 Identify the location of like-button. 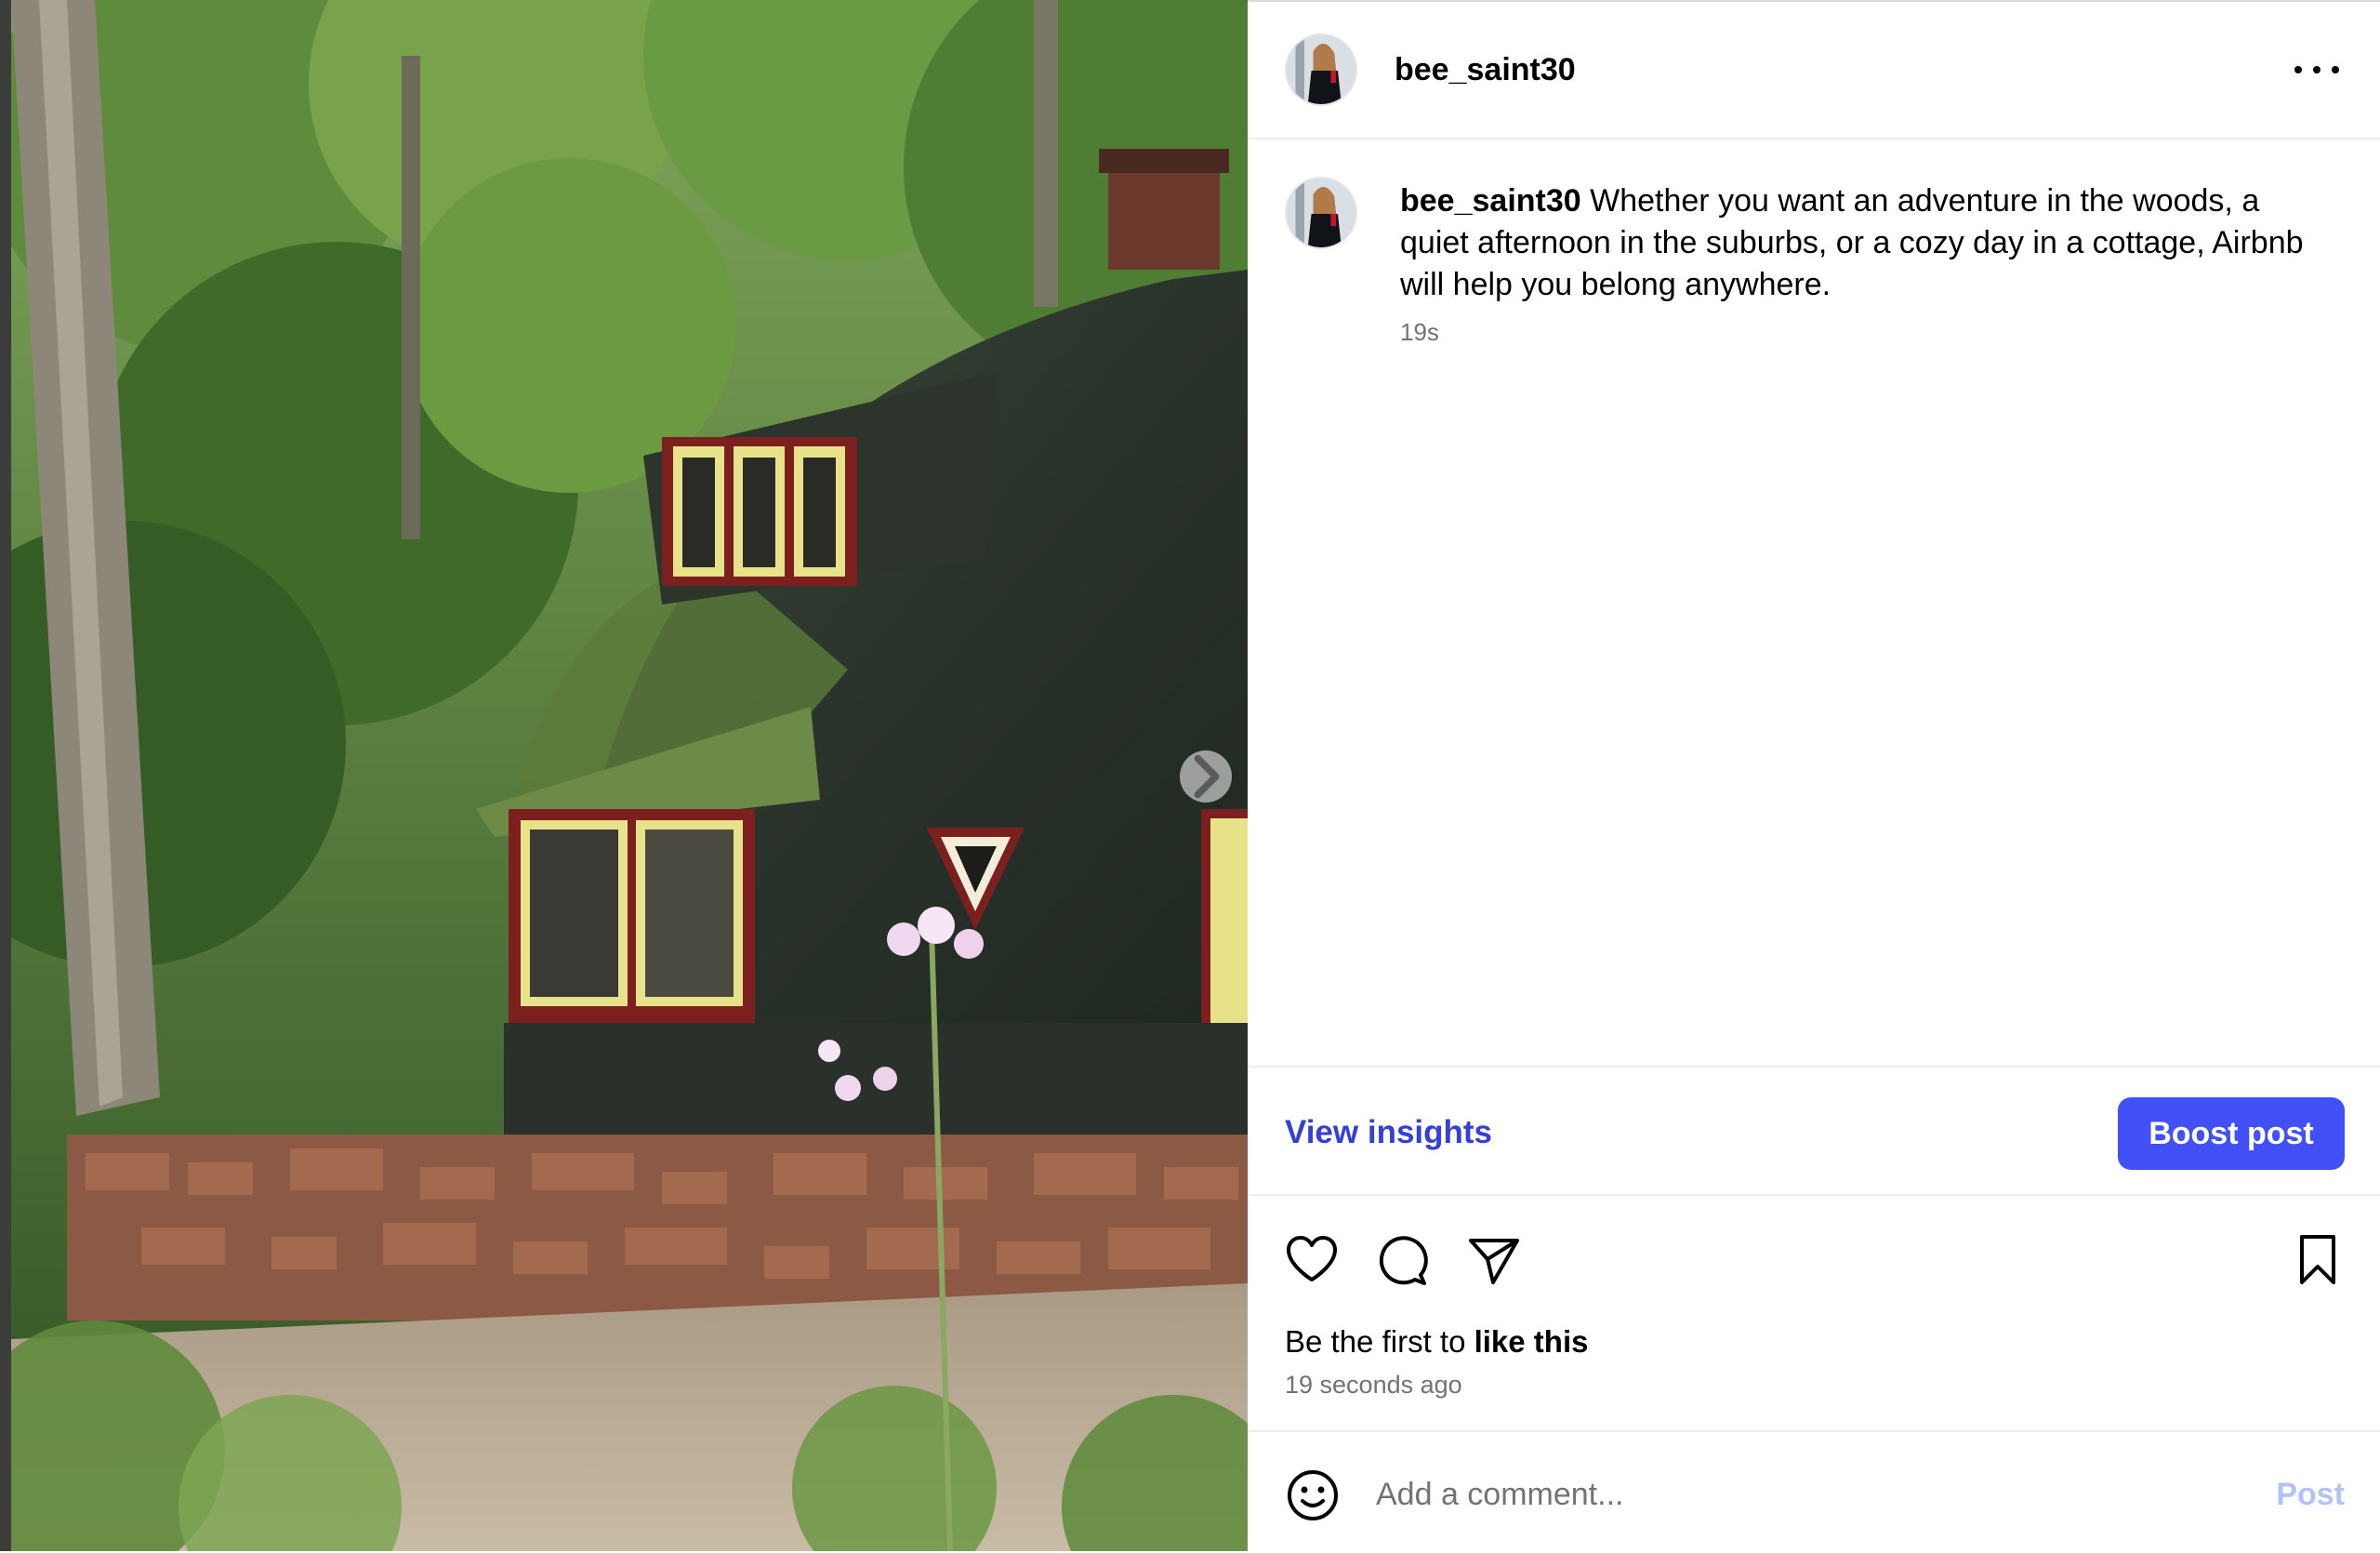
(1312, 1260).